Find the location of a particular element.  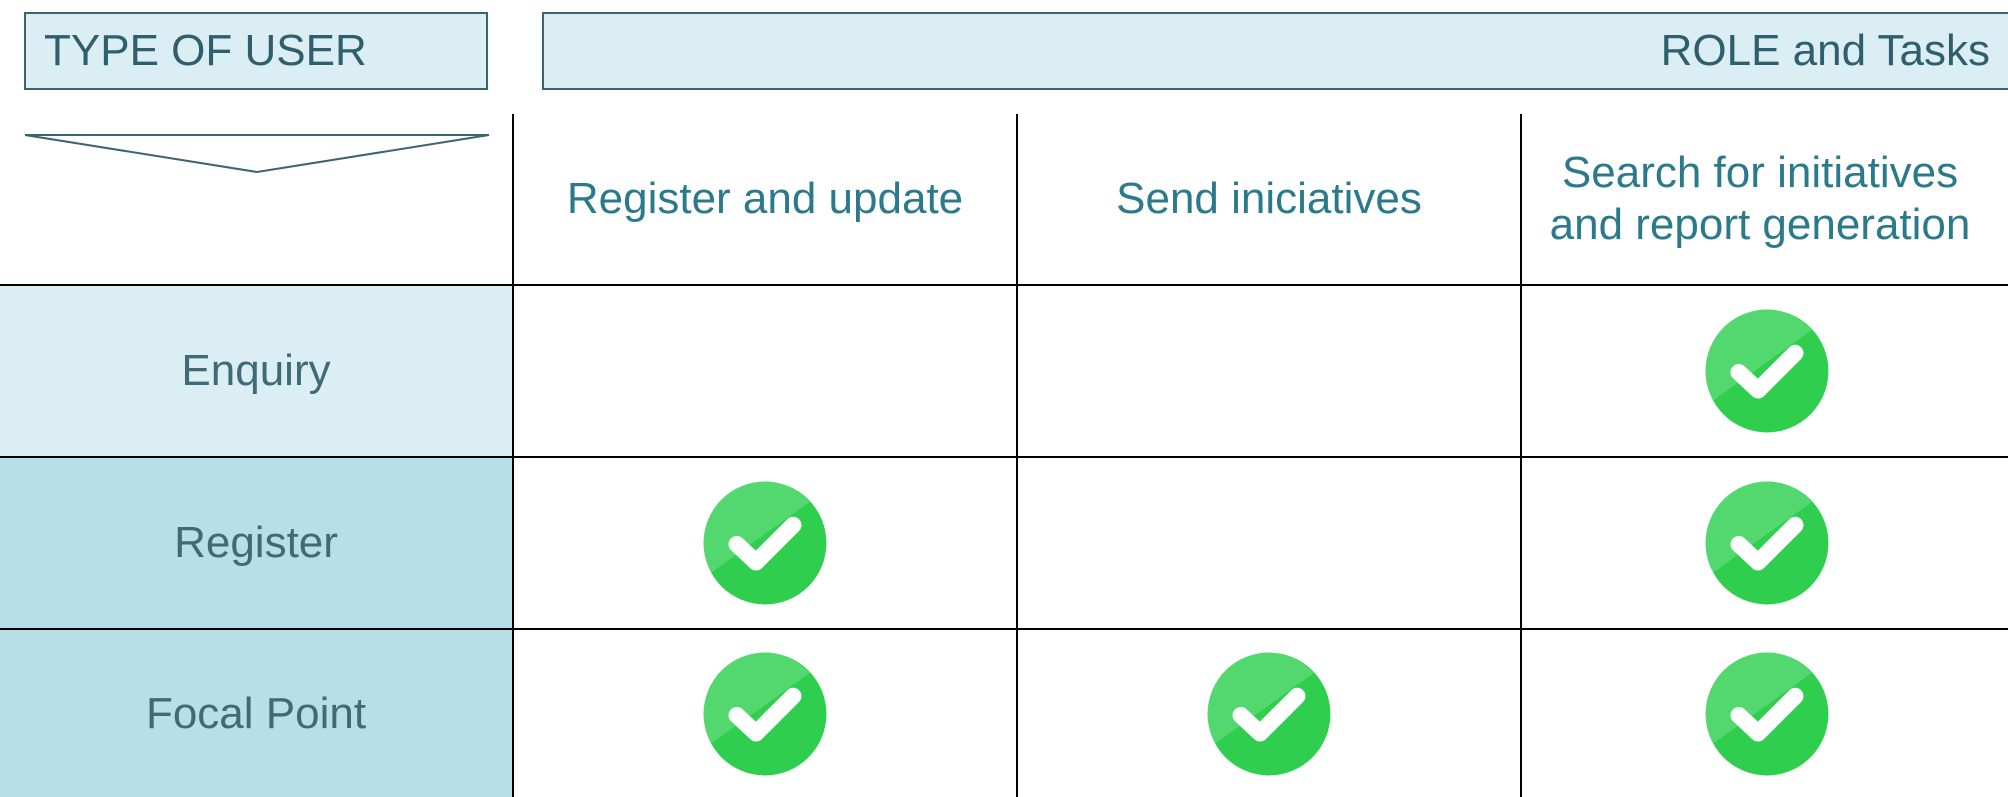

column-header-label: Register and update is located at coordinates (765, 198).